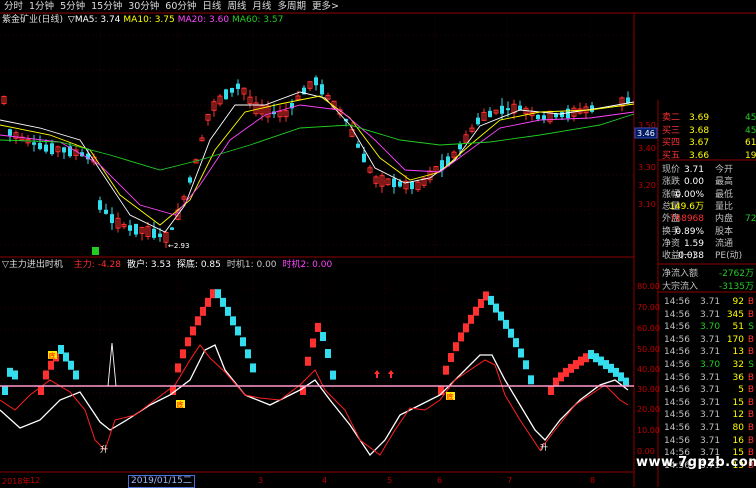  Describe the element at coordinates (648, 349) in the screenshot. I see `indicator-axis-label: 50.00` at that location.